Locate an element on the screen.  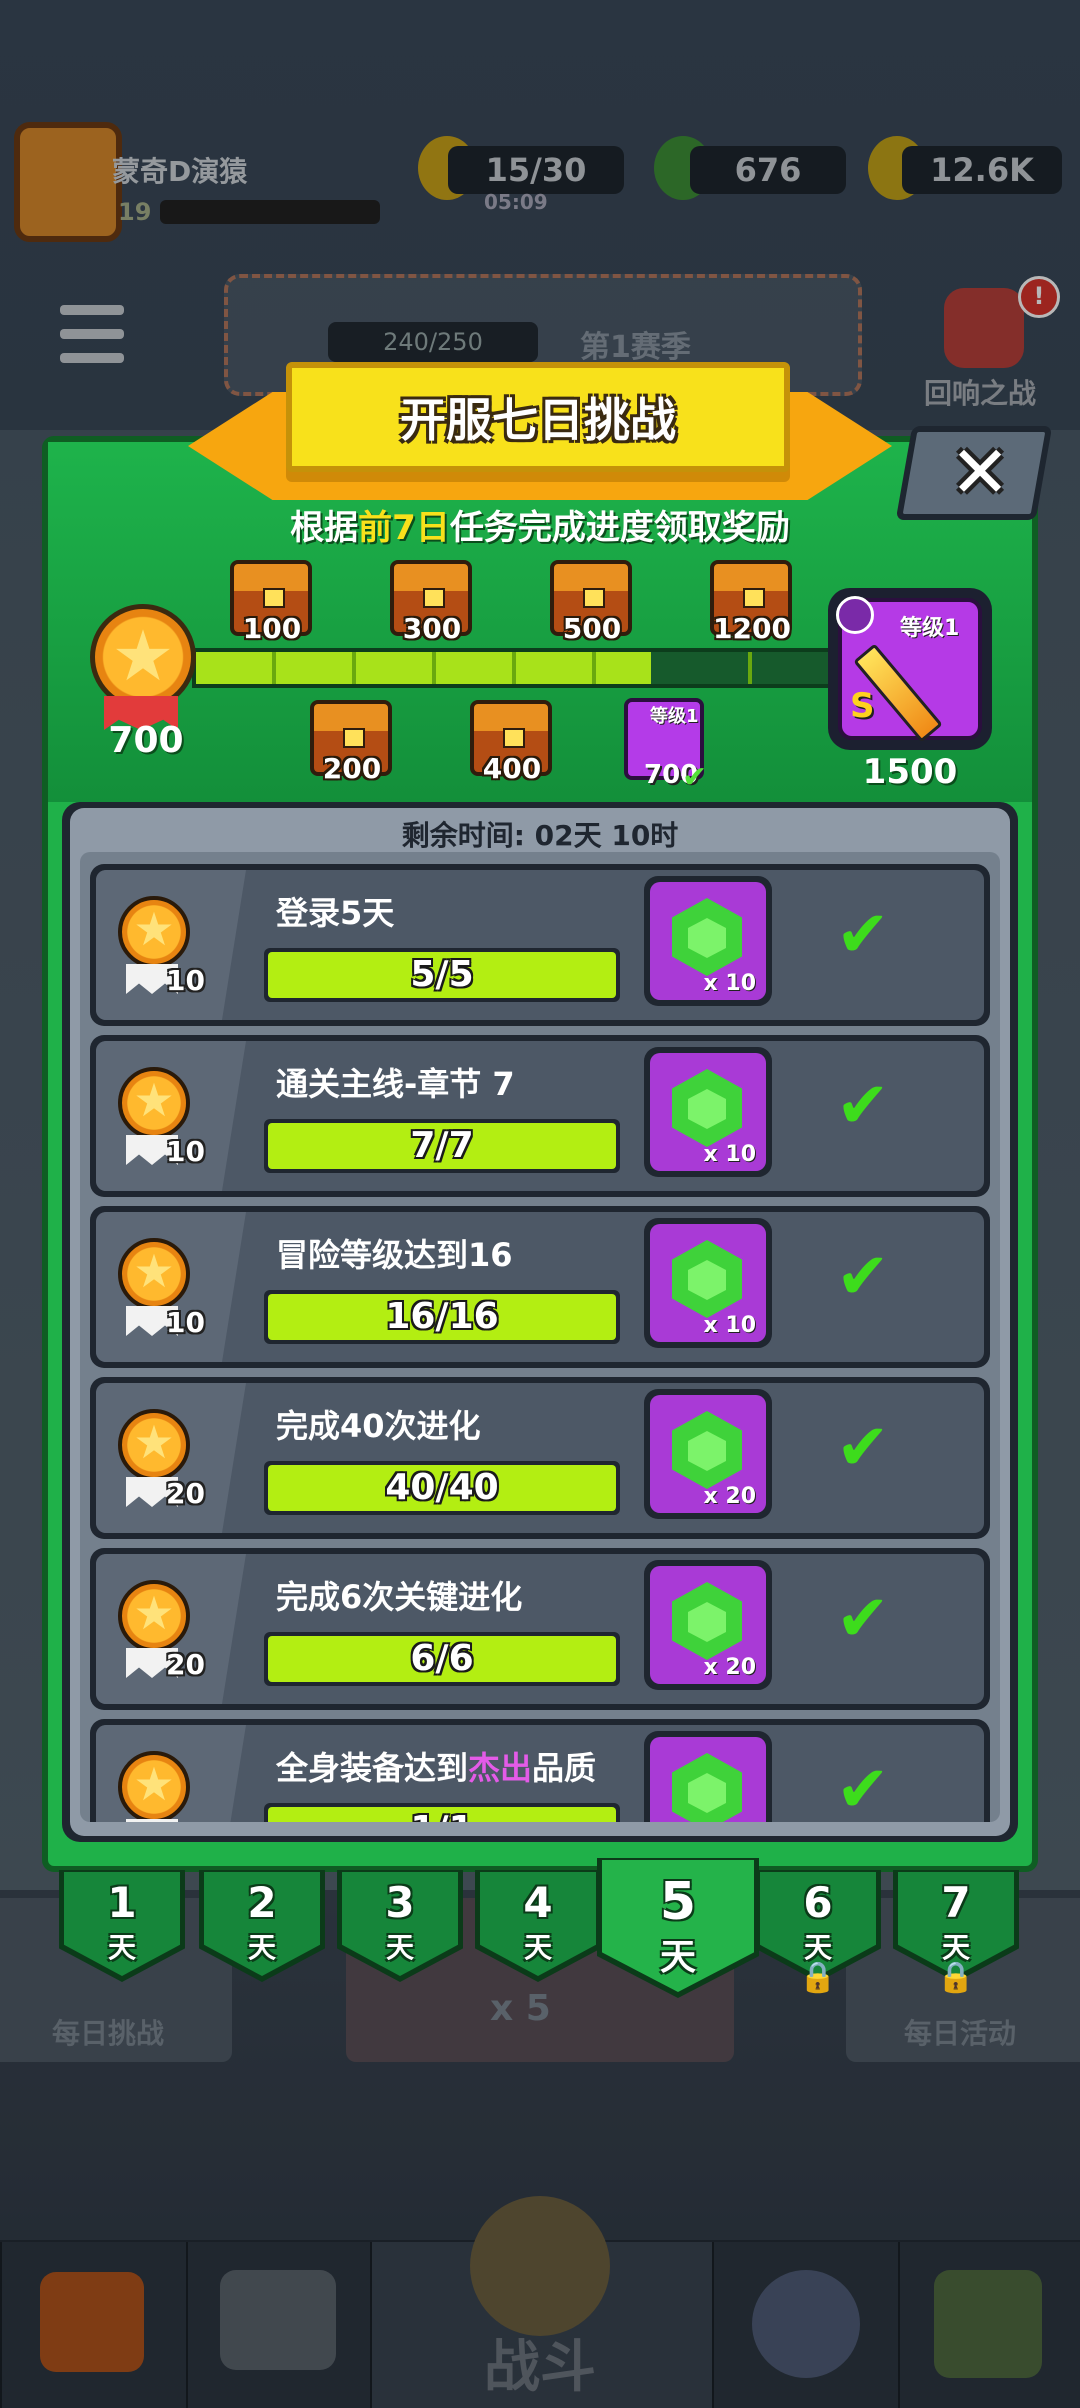
task-progress-bar: 6/6 is located at coordinates (442, 1659).